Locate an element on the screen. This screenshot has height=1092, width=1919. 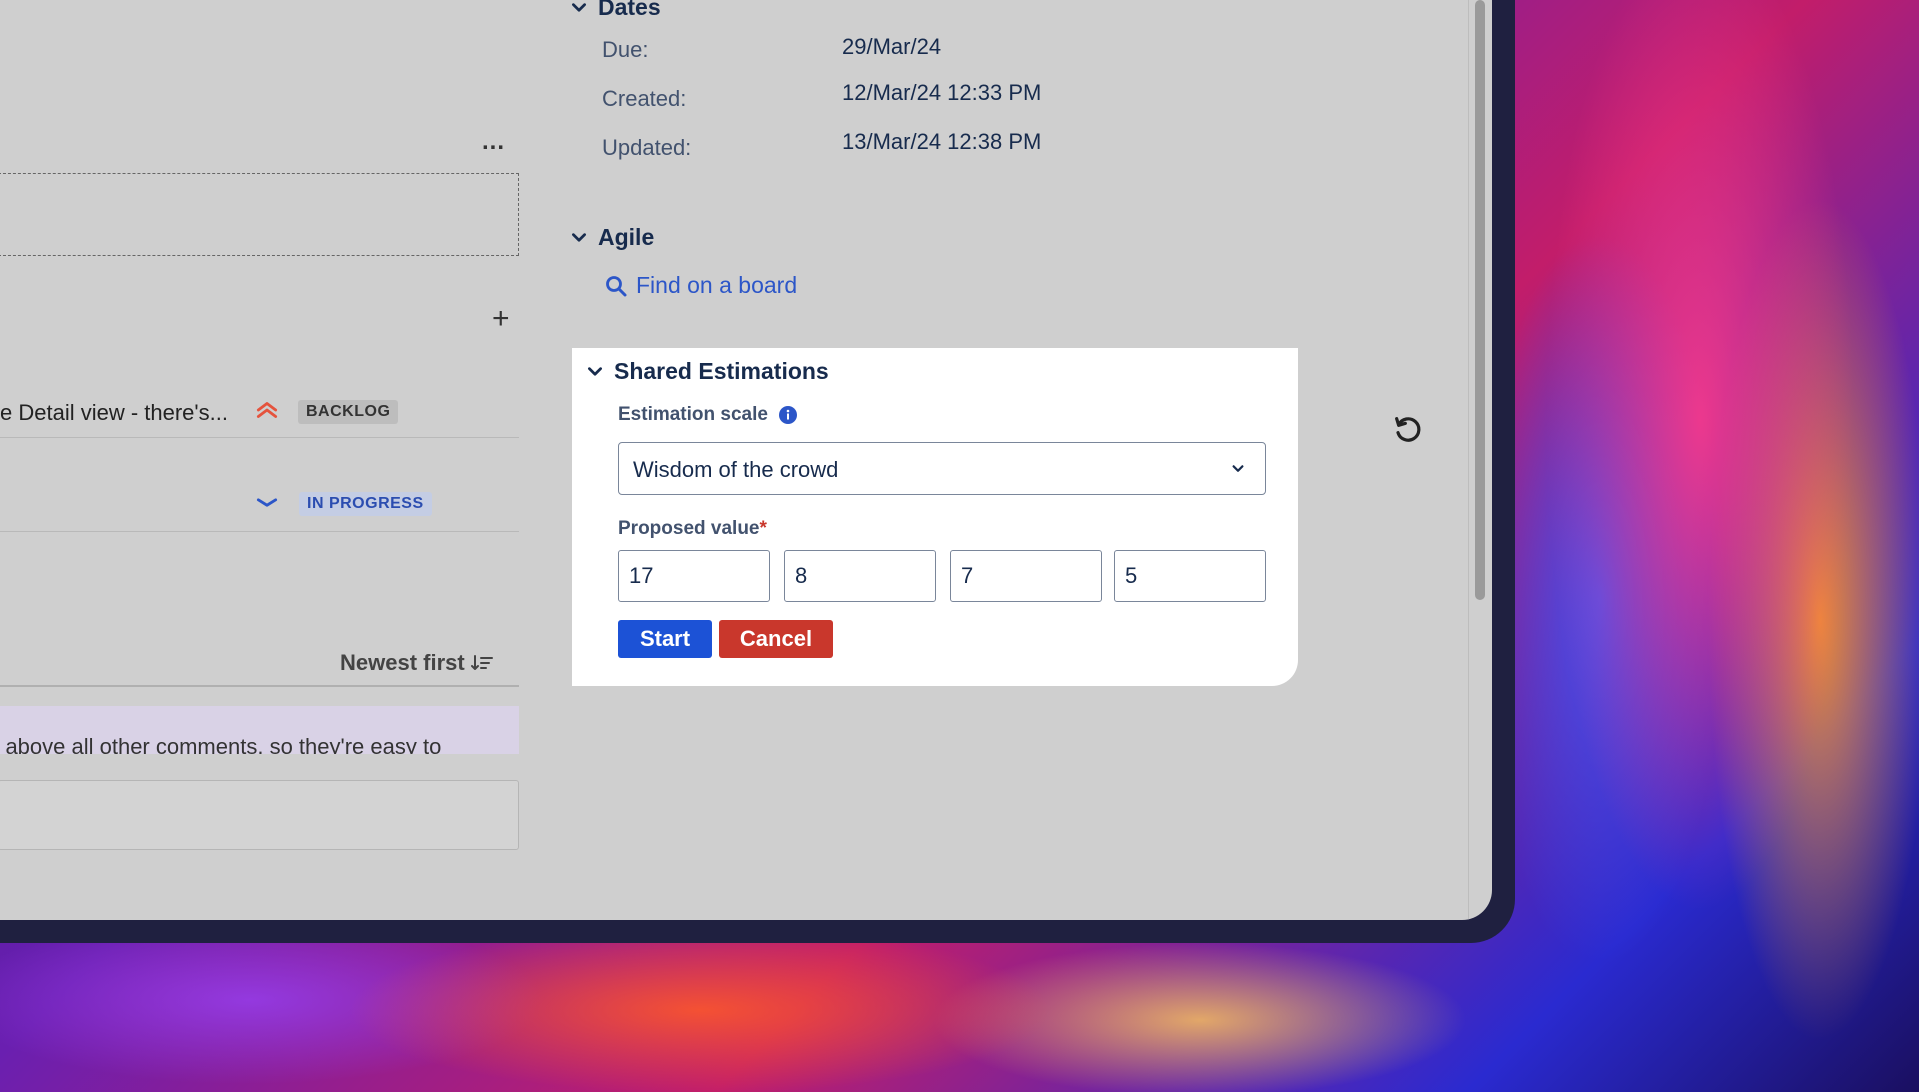
estimation-scale-select: Wisdom of the crowd is located at coordinates (942, 468).